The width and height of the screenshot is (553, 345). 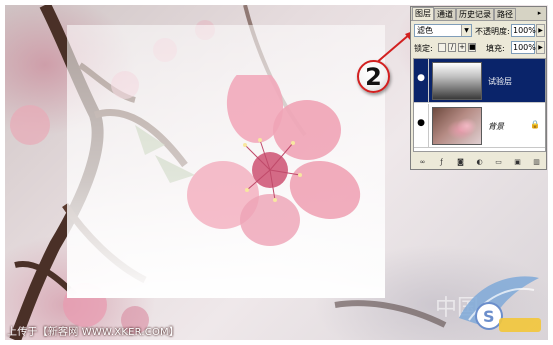 What do you see at coordinates (479, 48) in the screenshot?
I see `lock-row: 锁定: / + ■ 填充: 100% ▶` at bounding box center [479, 48].